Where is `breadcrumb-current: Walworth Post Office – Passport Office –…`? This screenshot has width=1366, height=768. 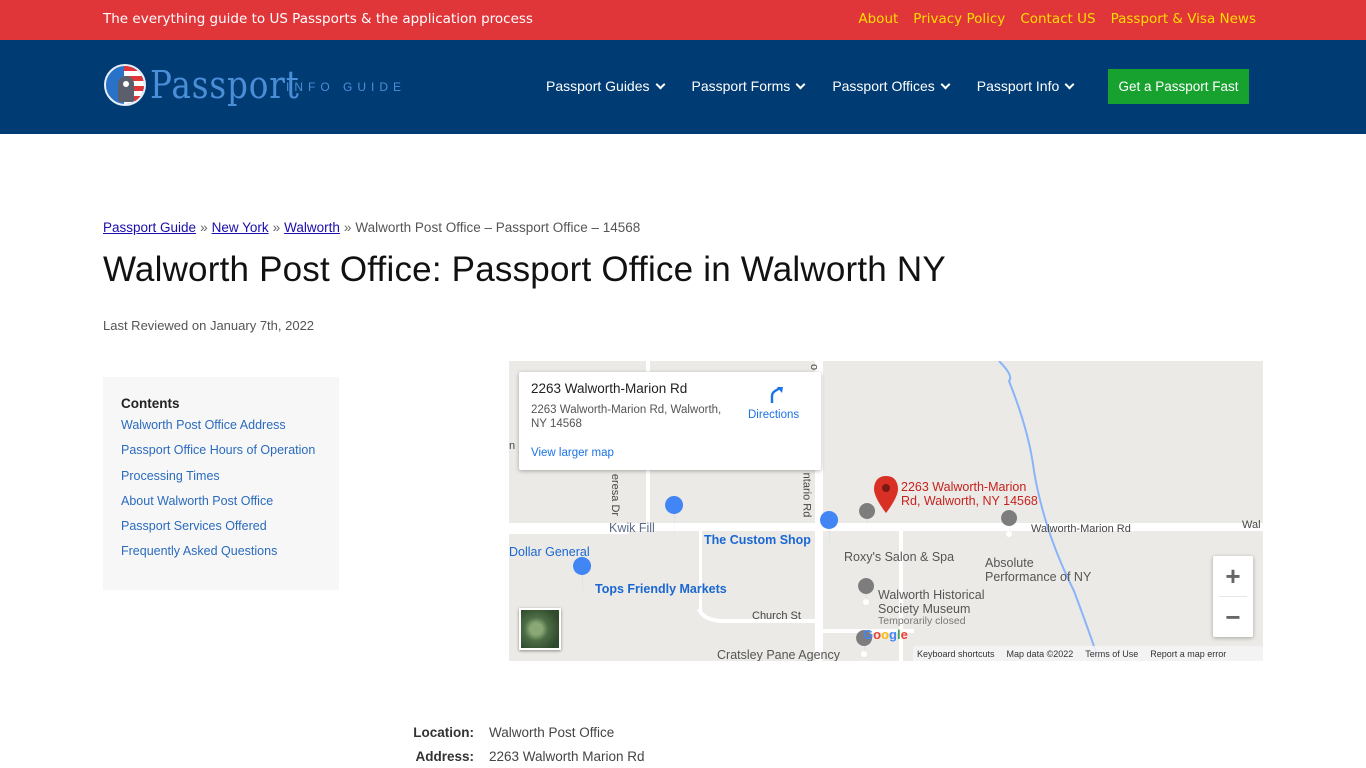 breadcrumb-current: Walworth Post Office – Passport Office –… is located at coordinates (498, 227).